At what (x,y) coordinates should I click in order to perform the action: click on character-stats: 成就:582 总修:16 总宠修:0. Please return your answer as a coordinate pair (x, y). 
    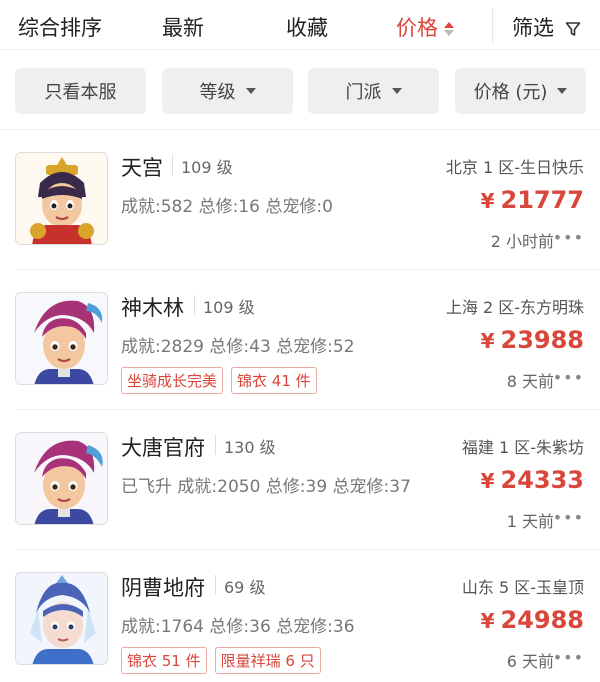
    Looking at the image, I should click on (227, 207).